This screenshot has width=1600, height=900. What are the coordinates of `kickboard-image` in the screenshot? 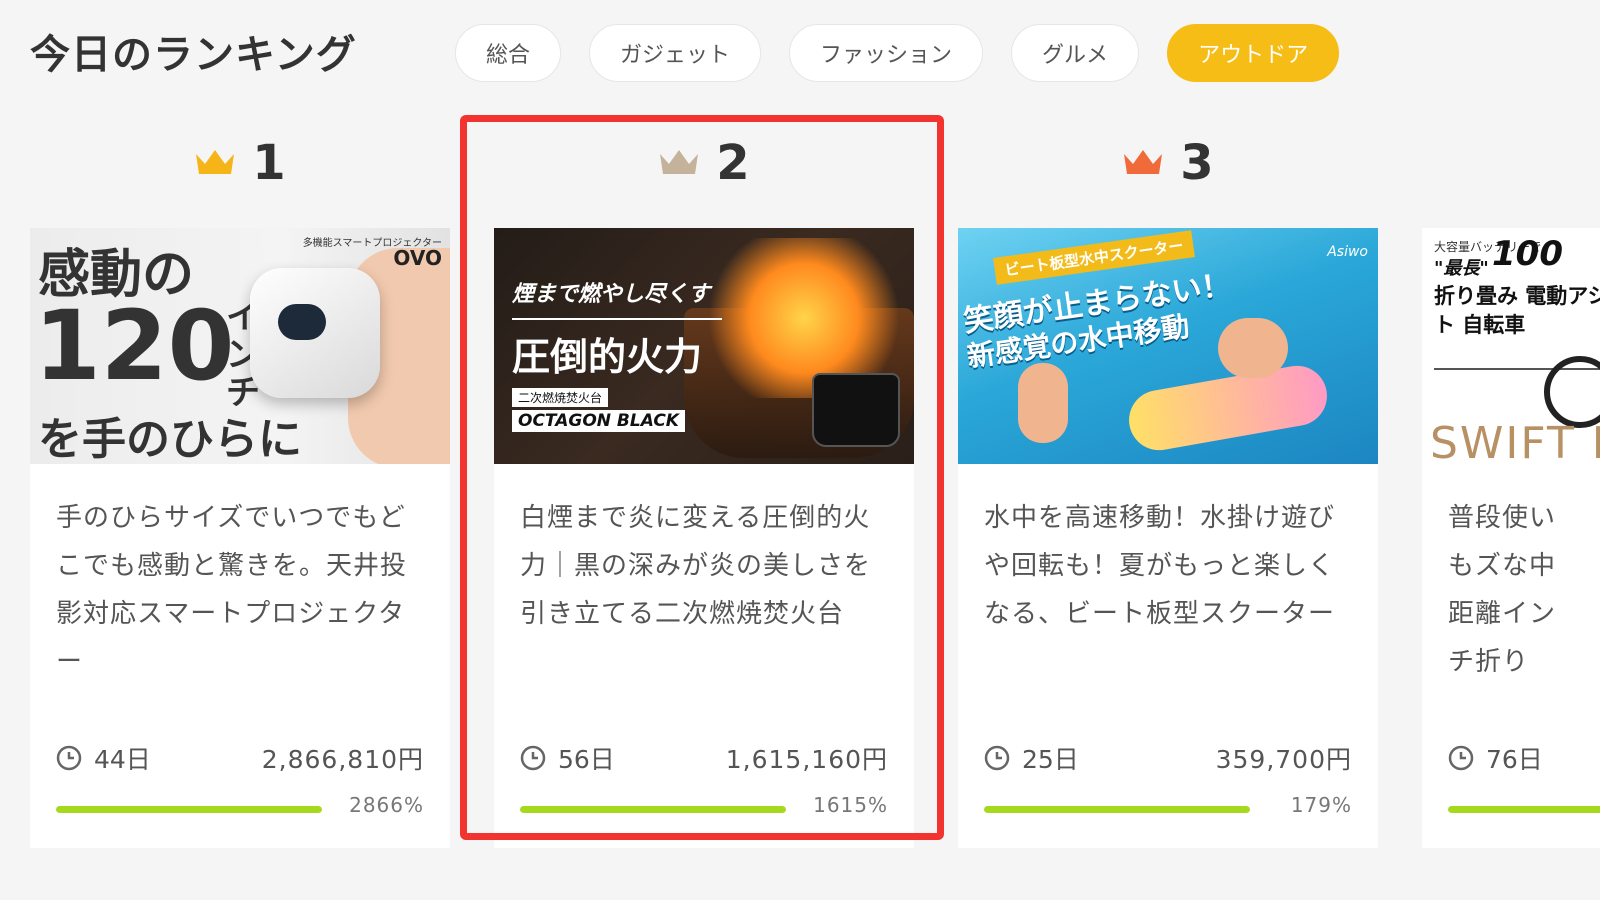 It's located at (1228, 408).